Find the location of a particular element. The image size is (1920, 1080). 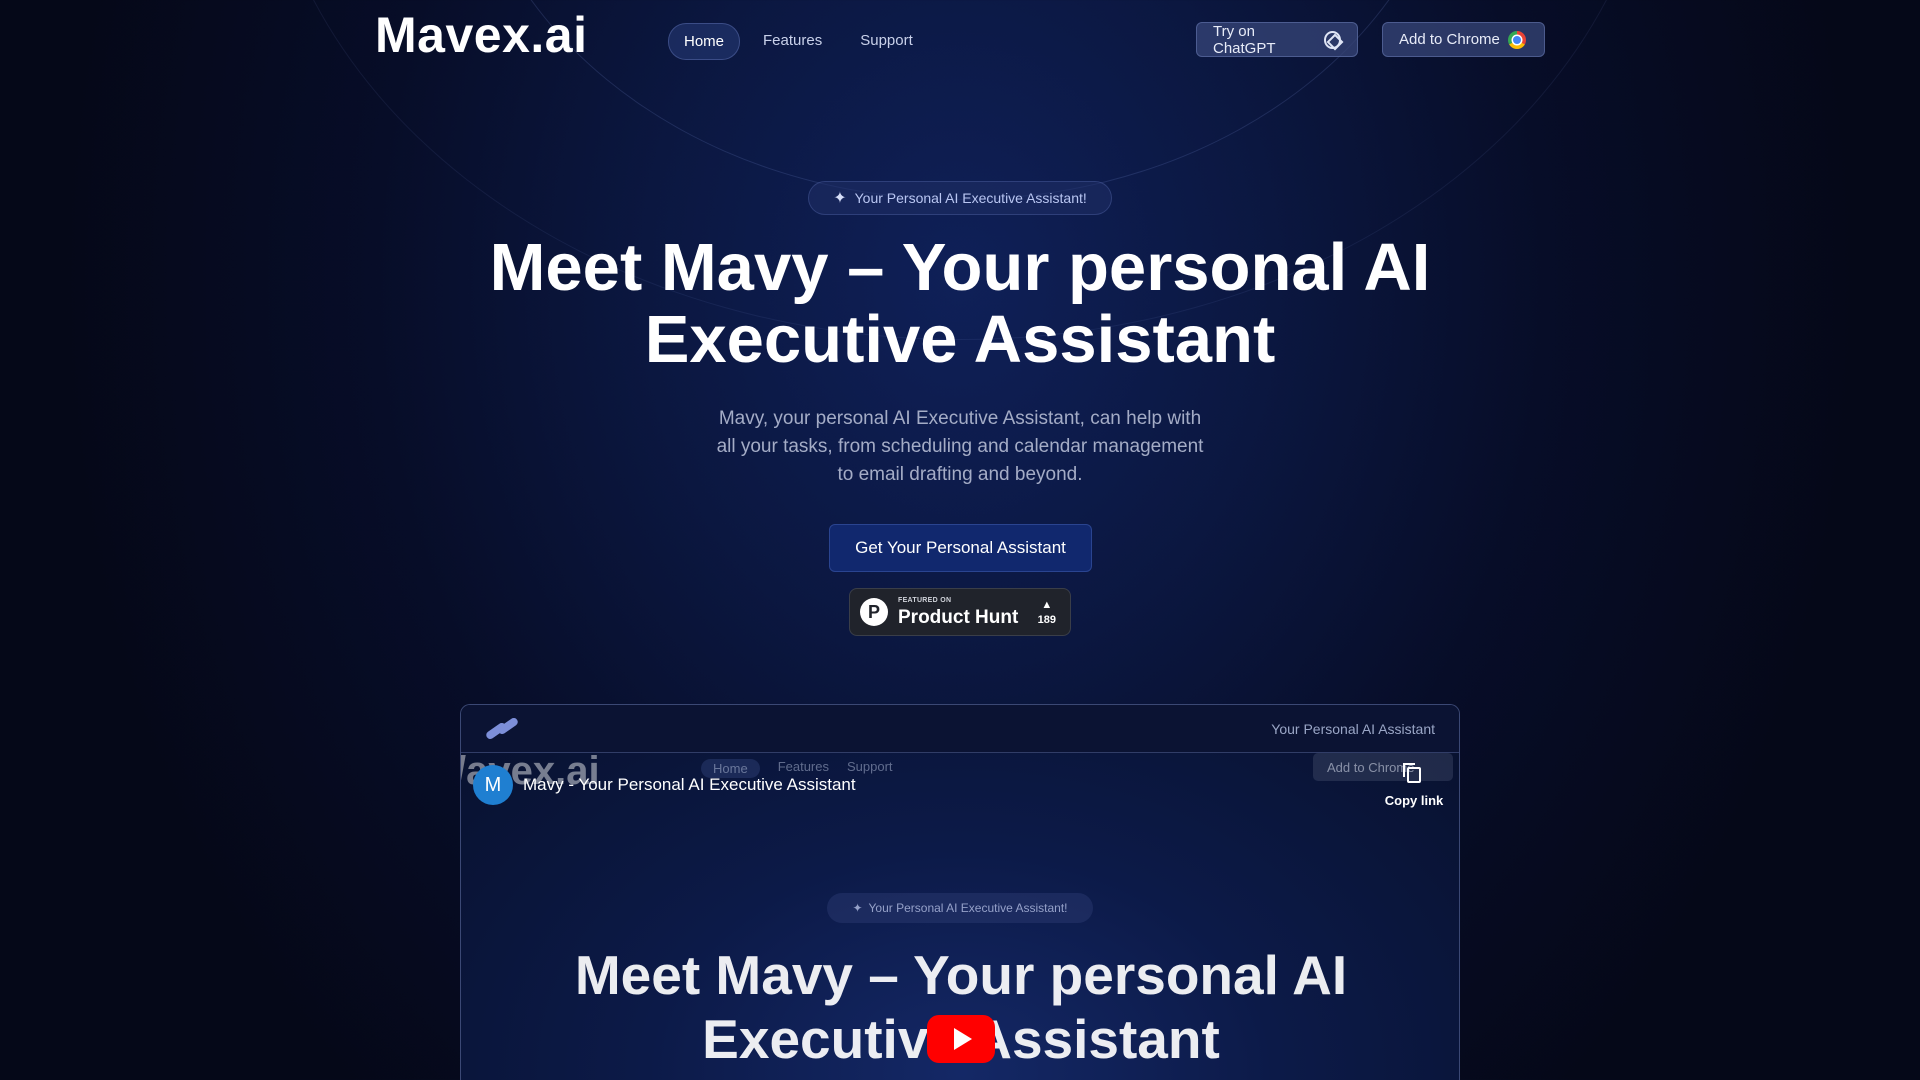

product-hunt-badge: P FEATURED ON Product Hunt ▲ 189 is located at coordinates (960, 612).